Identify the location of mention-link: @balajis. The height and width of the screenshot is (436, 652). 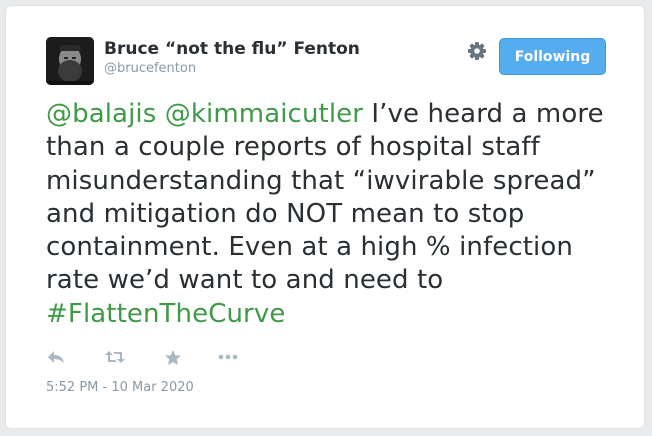
(101, 114).